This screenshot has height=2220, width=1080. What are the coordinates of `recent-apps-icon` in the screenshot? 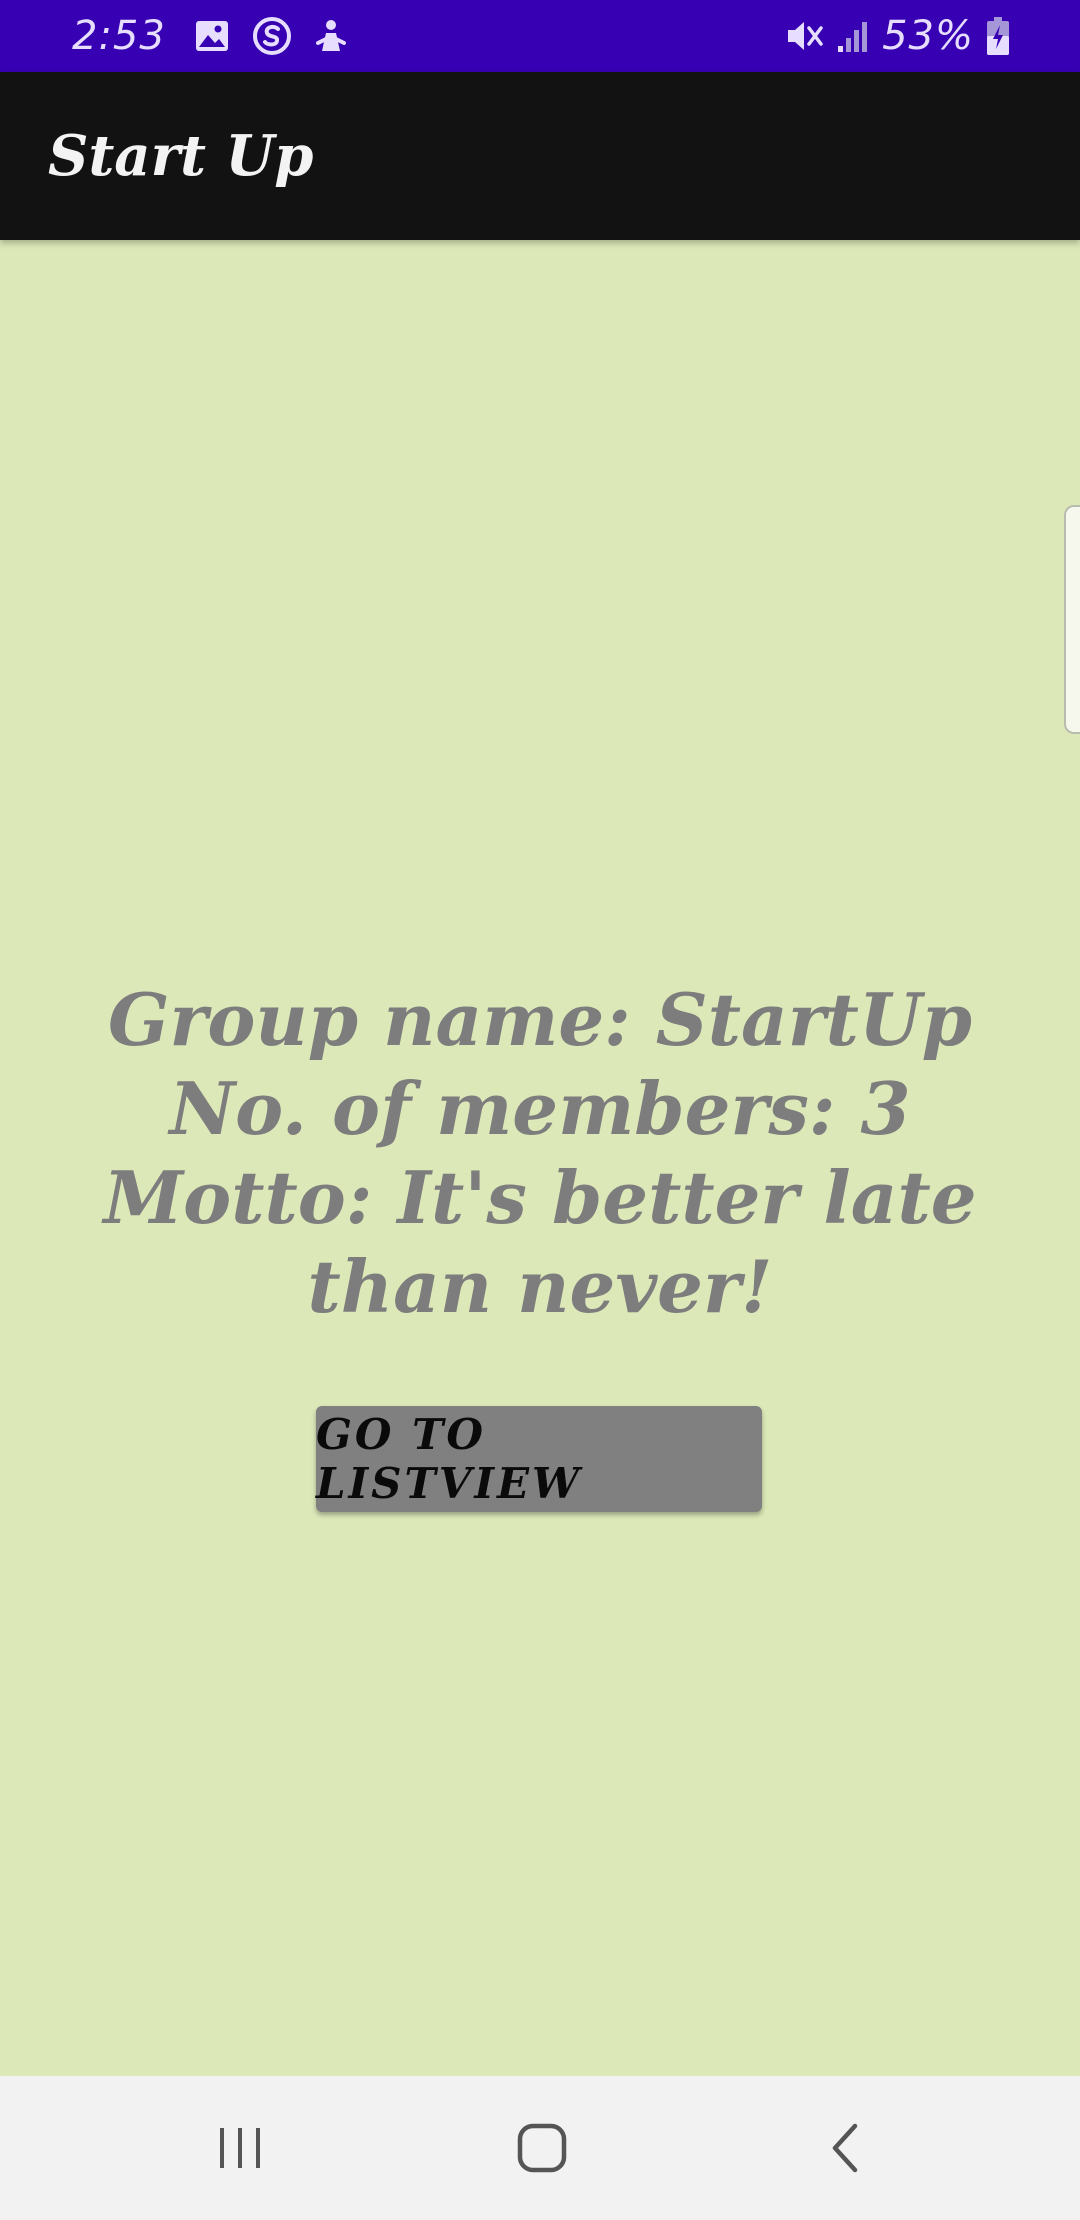 It's located at (240, 2148).